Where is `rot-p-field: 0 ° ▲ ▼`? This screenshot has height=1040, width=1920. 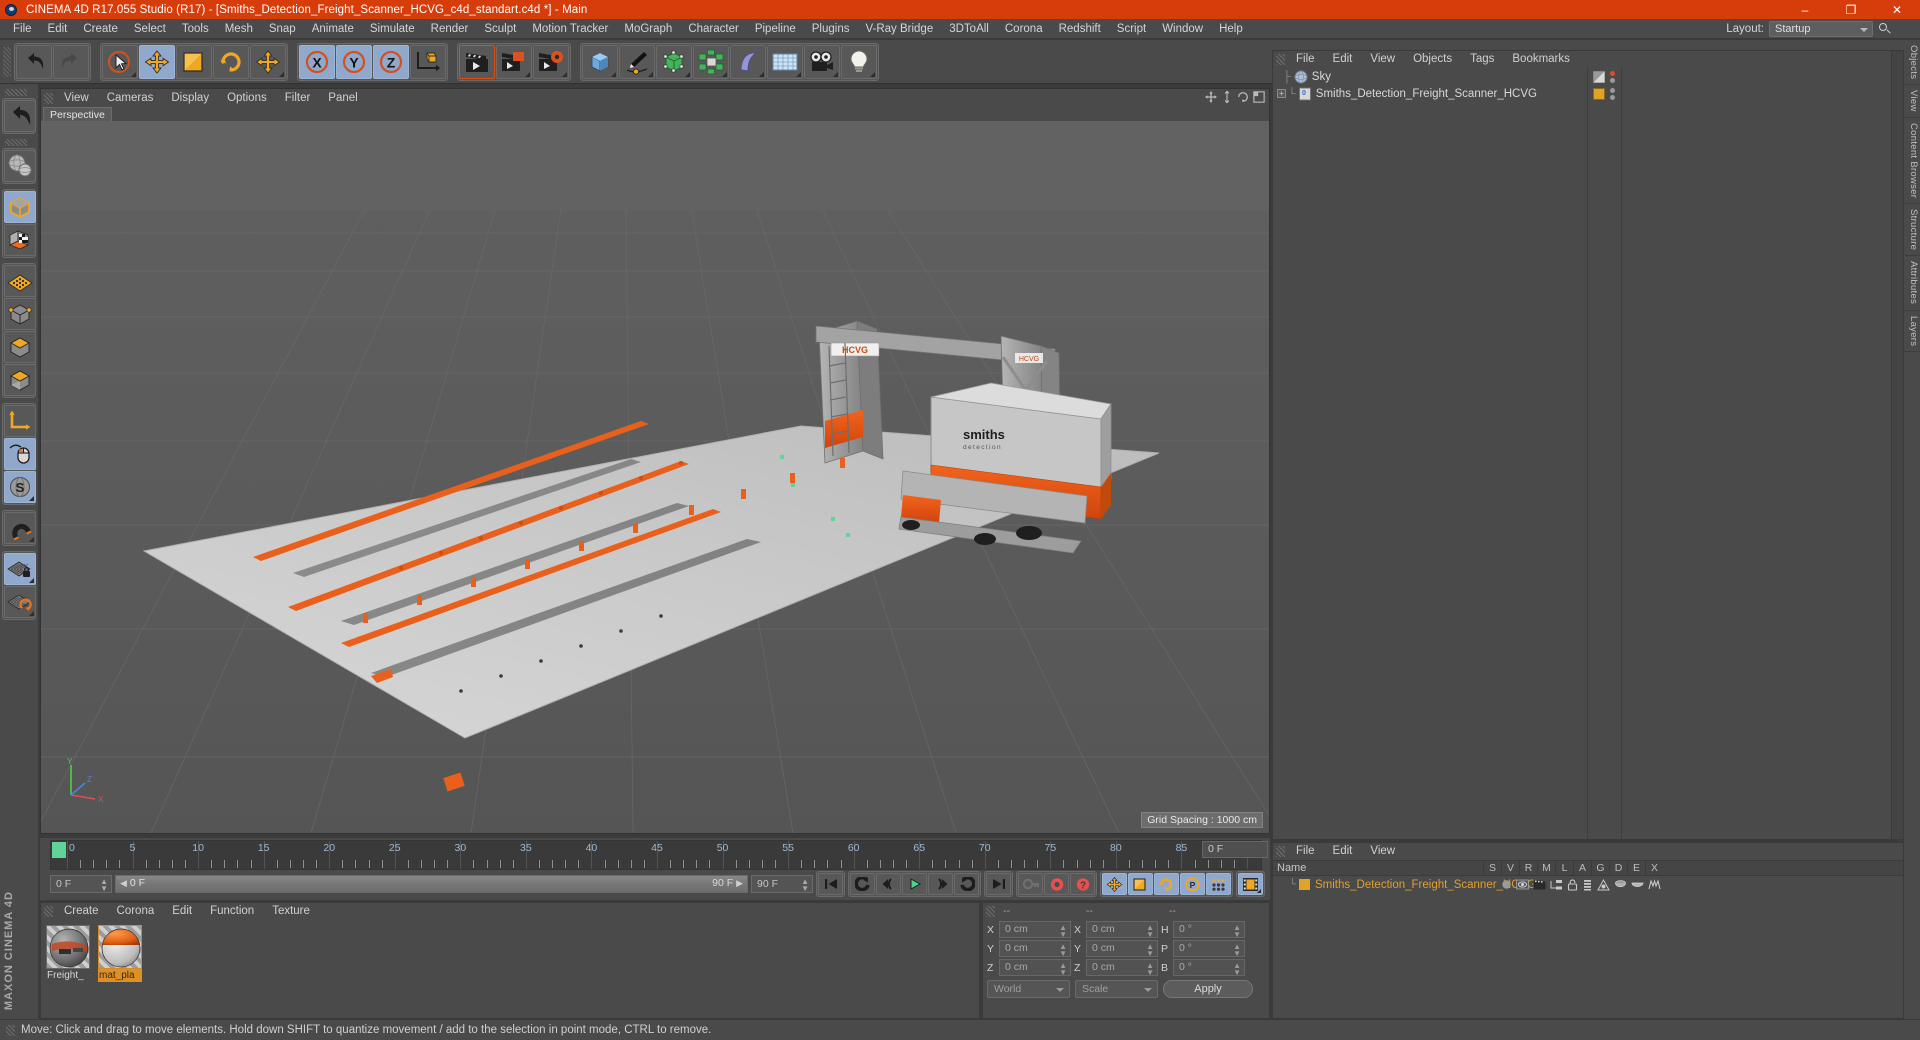
rot-p-field: 0 ° ▲ ▼ is located at coordinates (1209, 949).